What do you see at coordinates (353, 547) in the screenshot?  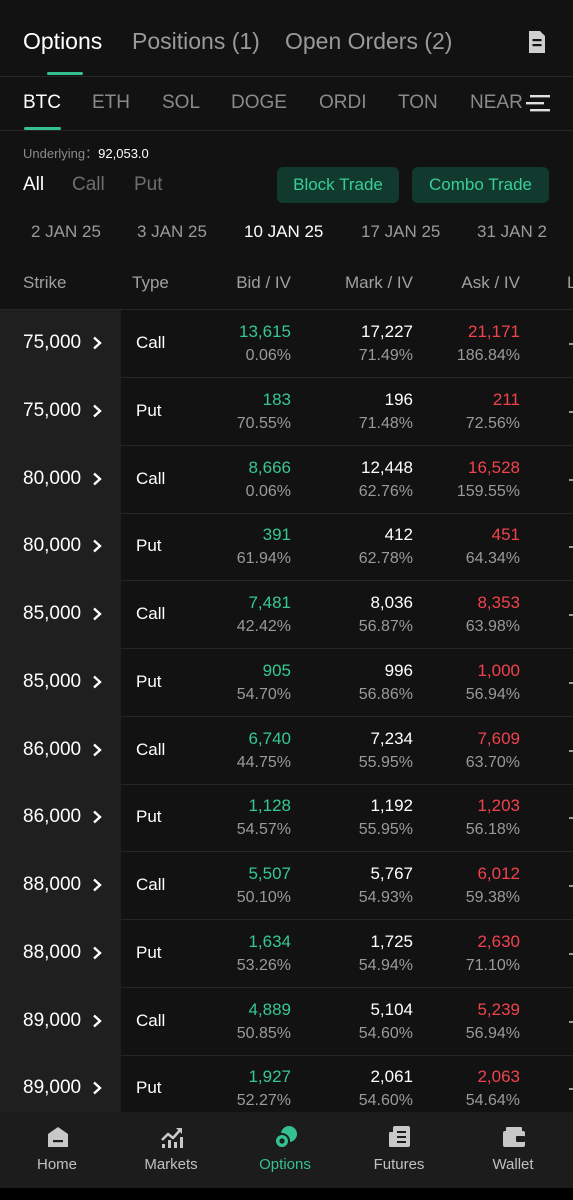 I see `mark-cell: 412 62.78%` at bounding box center [353, 547].